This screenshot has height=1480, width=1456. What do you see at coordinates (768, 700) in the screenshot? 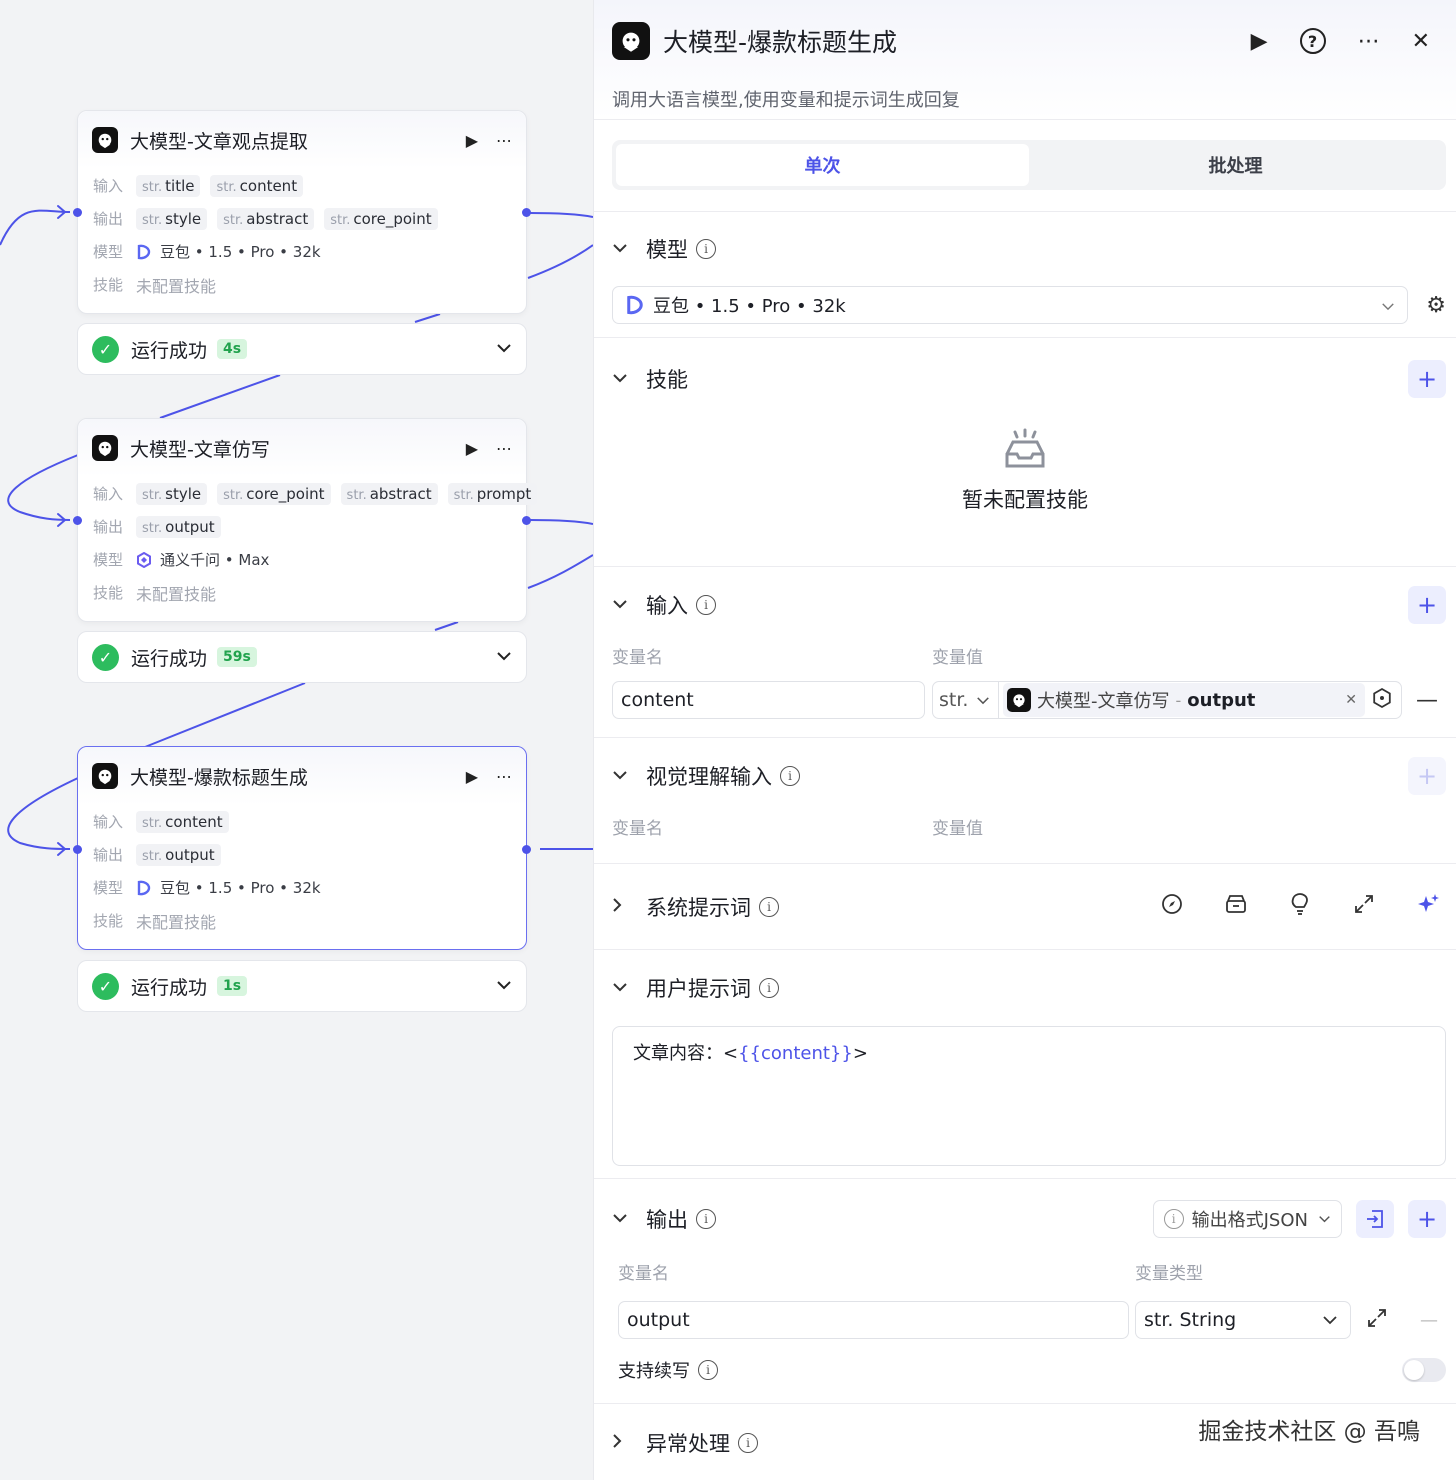
I see `input-var-name-field: content` at bounding box center [768, 700].